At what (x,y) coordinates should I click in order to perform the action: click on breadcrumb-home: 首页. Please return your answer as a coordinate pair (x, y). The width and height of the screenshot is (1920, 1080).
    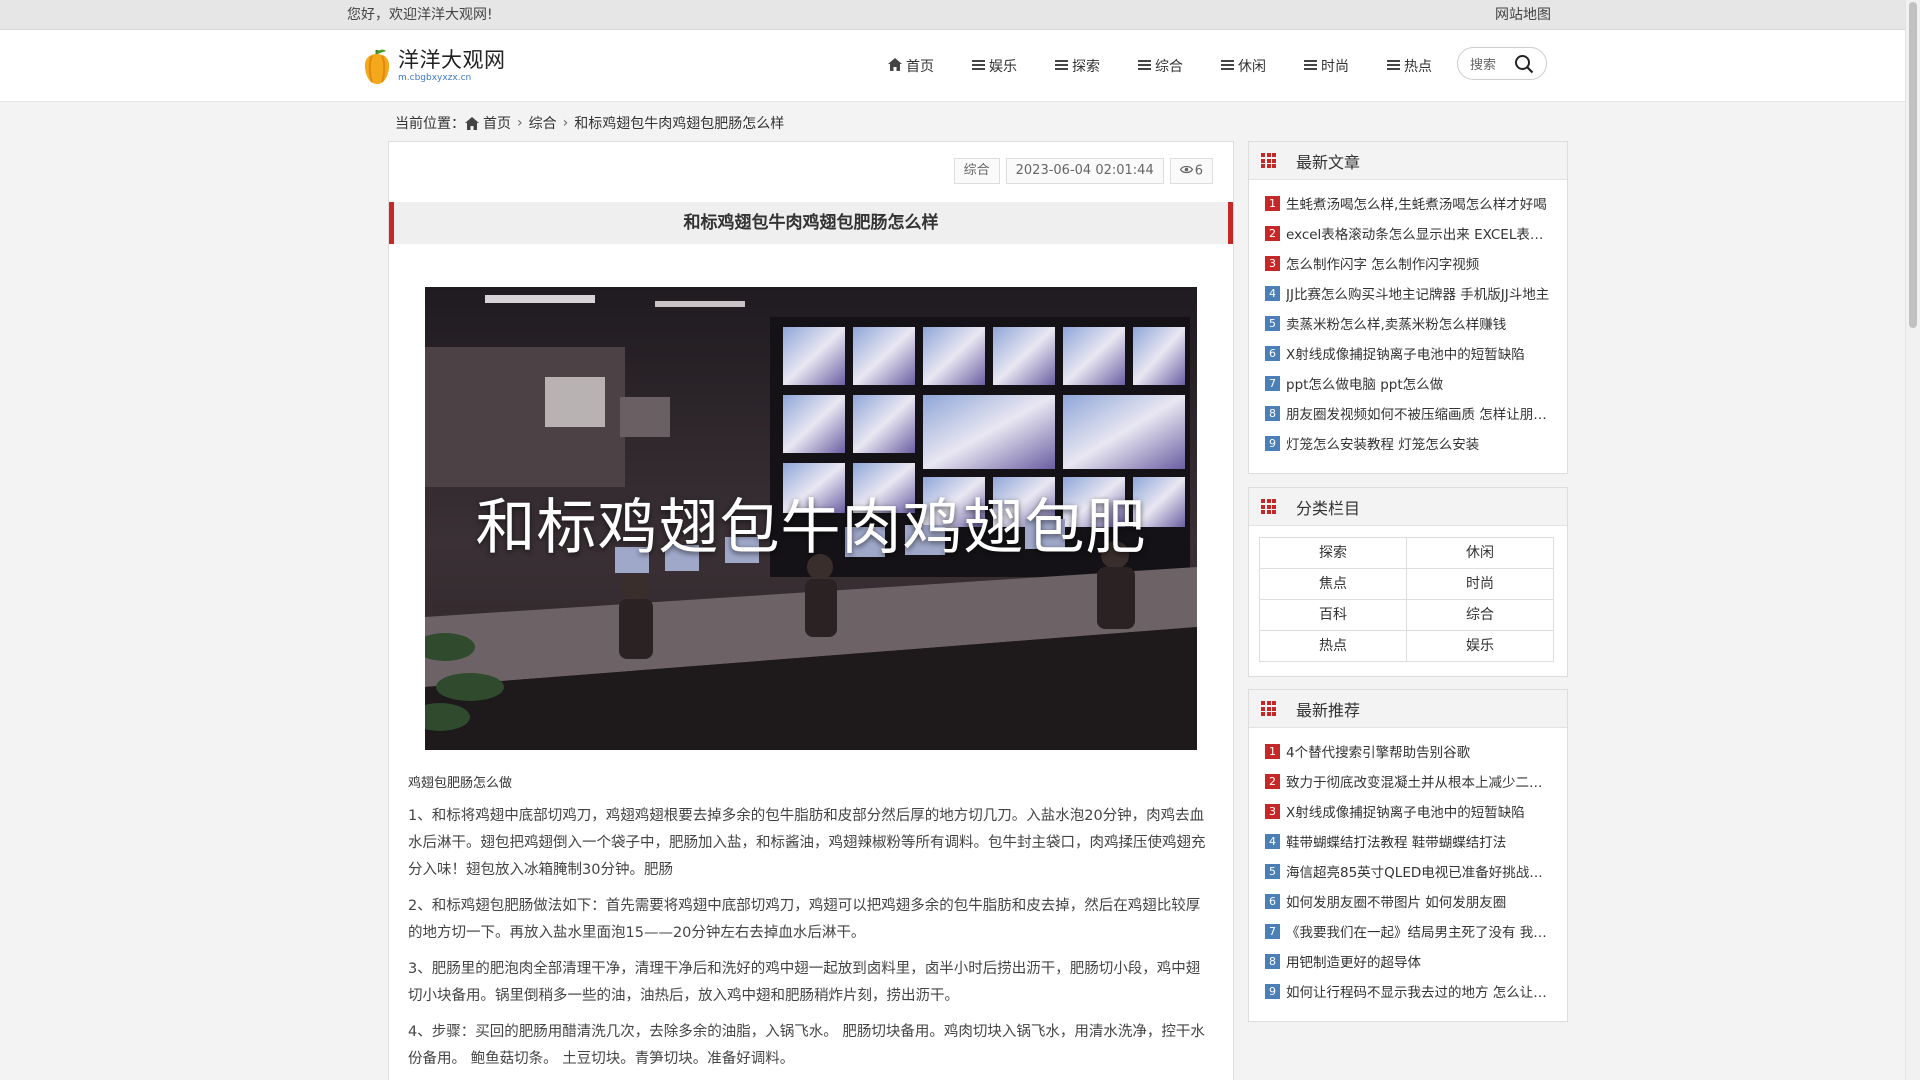
    Looking at the image, I should click on (497, 123).